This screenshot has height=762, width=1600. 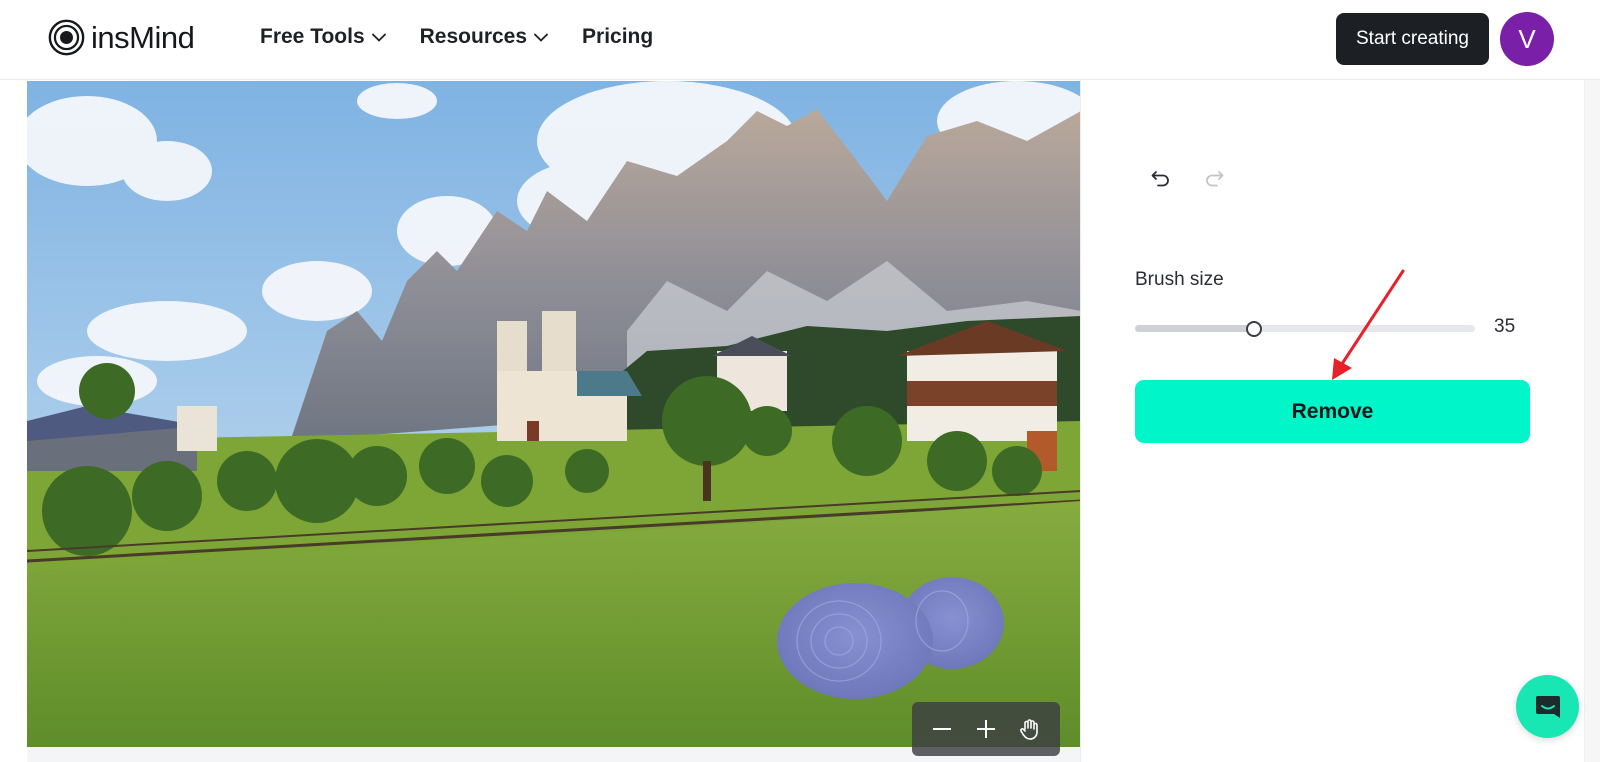 I want to click on annotation-arrow, so click(x=1368, y=324).